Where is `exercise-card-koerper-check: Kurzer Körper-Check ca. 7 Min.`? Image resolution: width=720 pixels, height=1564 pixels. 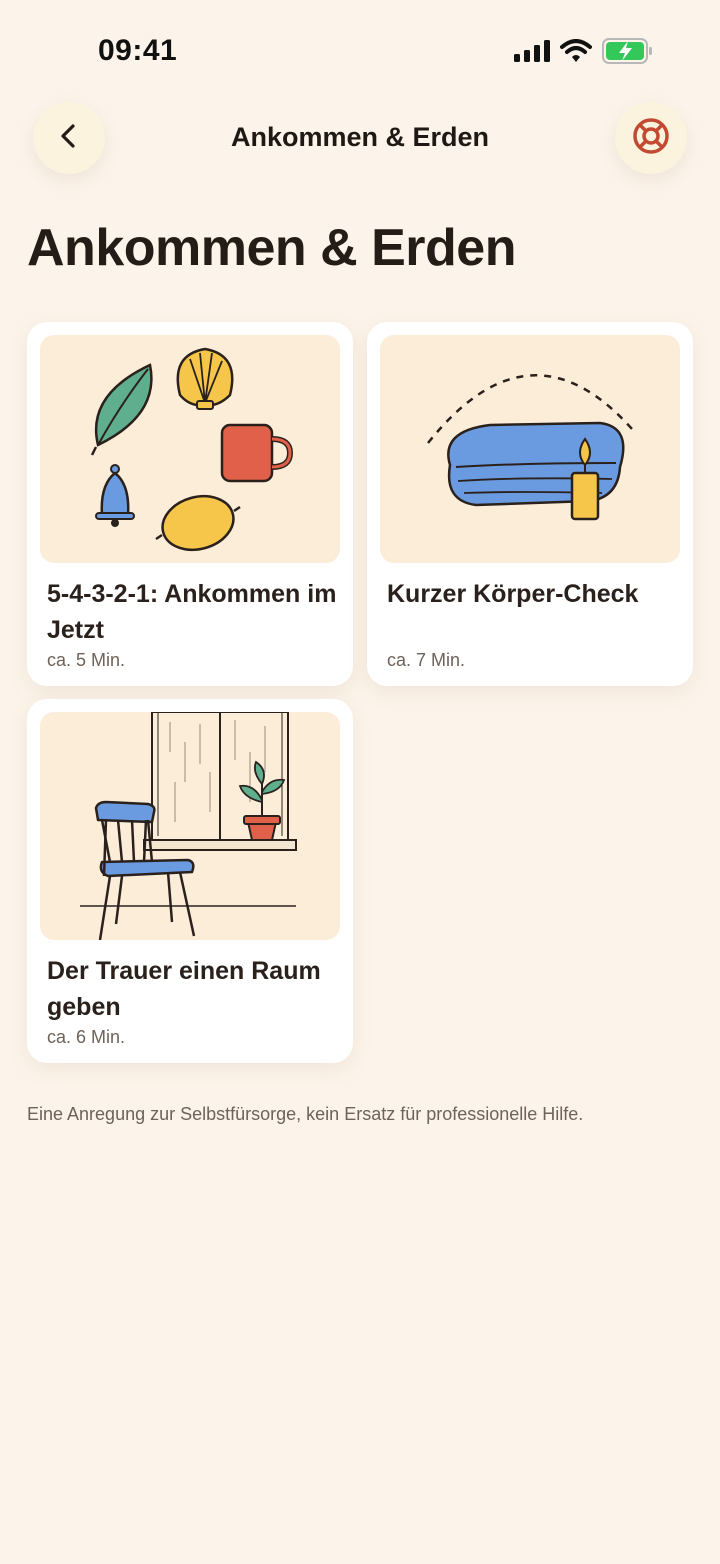 exercise-card-koerper-check: Kurzer Körper-Check ca. 7 Min. is located at coordinates (530, 504).